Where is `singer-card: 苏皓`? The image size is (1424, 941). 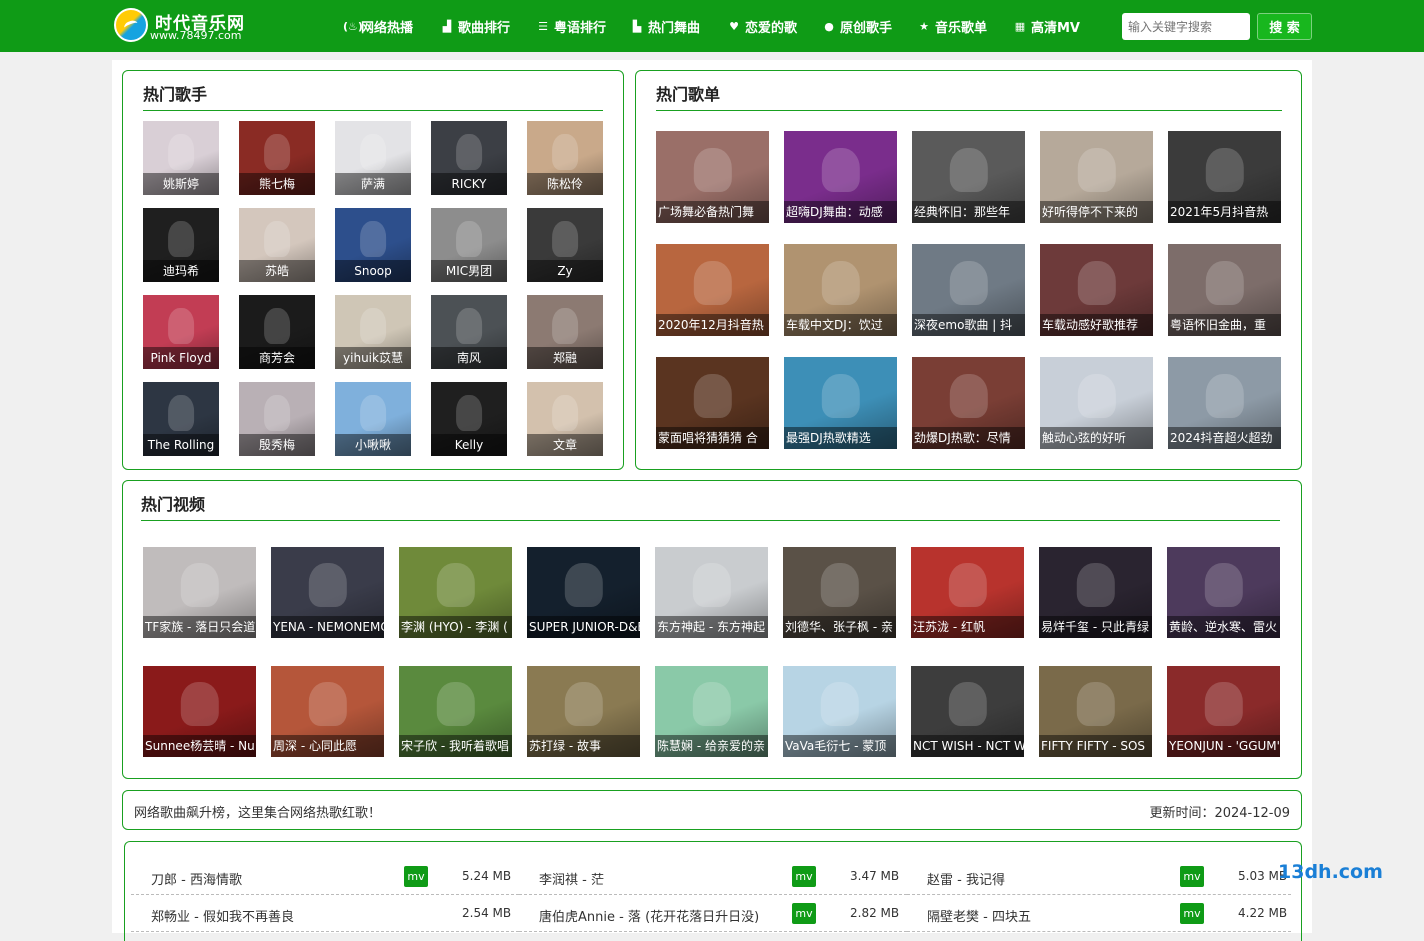 singer-card: 苏皓 is located at coordinates (277, 245).